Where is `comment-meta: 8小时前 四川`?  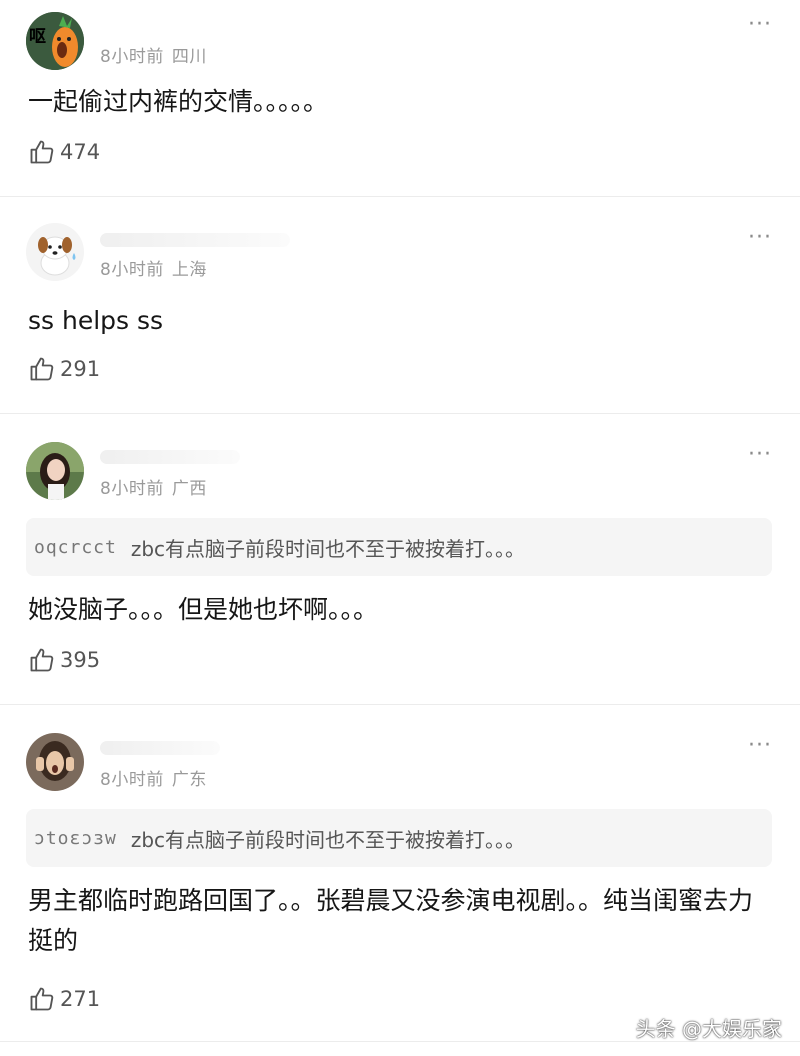
comment-meta: 8小时前 四川 is located at coordinates (153, 54).